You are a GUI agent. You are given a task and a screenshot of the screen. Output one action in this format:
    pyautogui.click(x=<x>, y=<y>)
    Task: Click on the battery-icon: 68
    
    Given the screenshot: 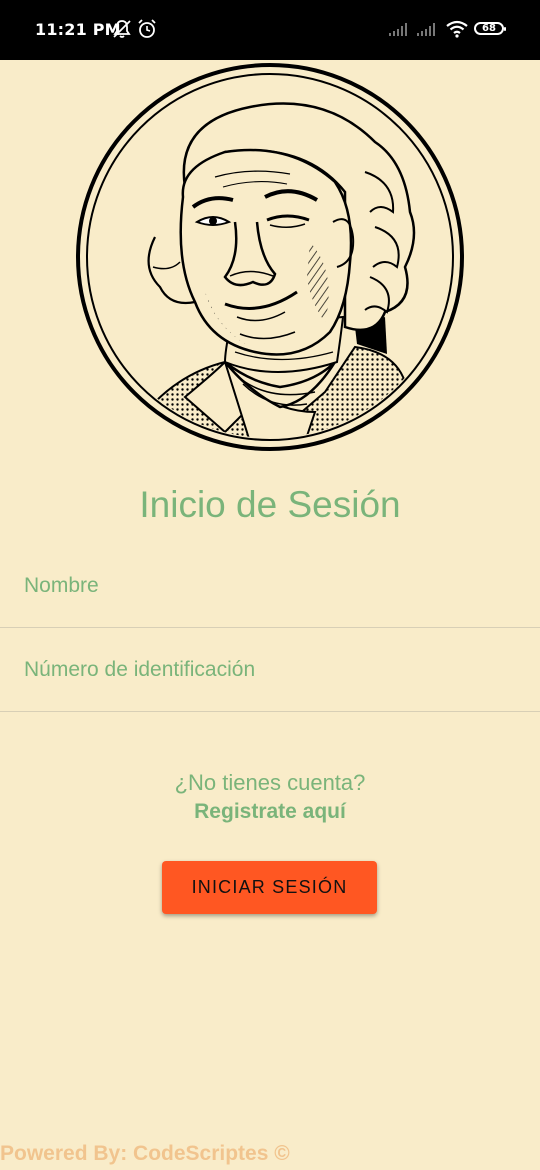 What is the action you would take?
    pyautogui.click(x=490, y=28)
    